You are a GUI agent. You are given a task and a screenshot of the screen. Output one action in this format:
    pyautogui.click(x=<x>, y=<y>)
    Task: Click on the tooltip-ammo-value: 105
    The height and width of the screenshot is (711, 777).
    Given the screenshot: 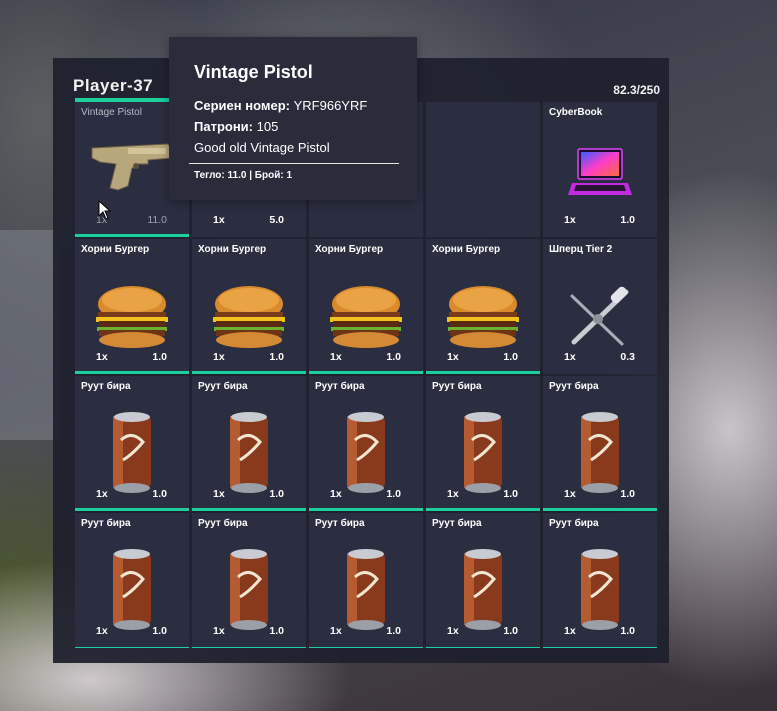 What is the action you would take?
    pyautogui.click(x=267, y=126)
    